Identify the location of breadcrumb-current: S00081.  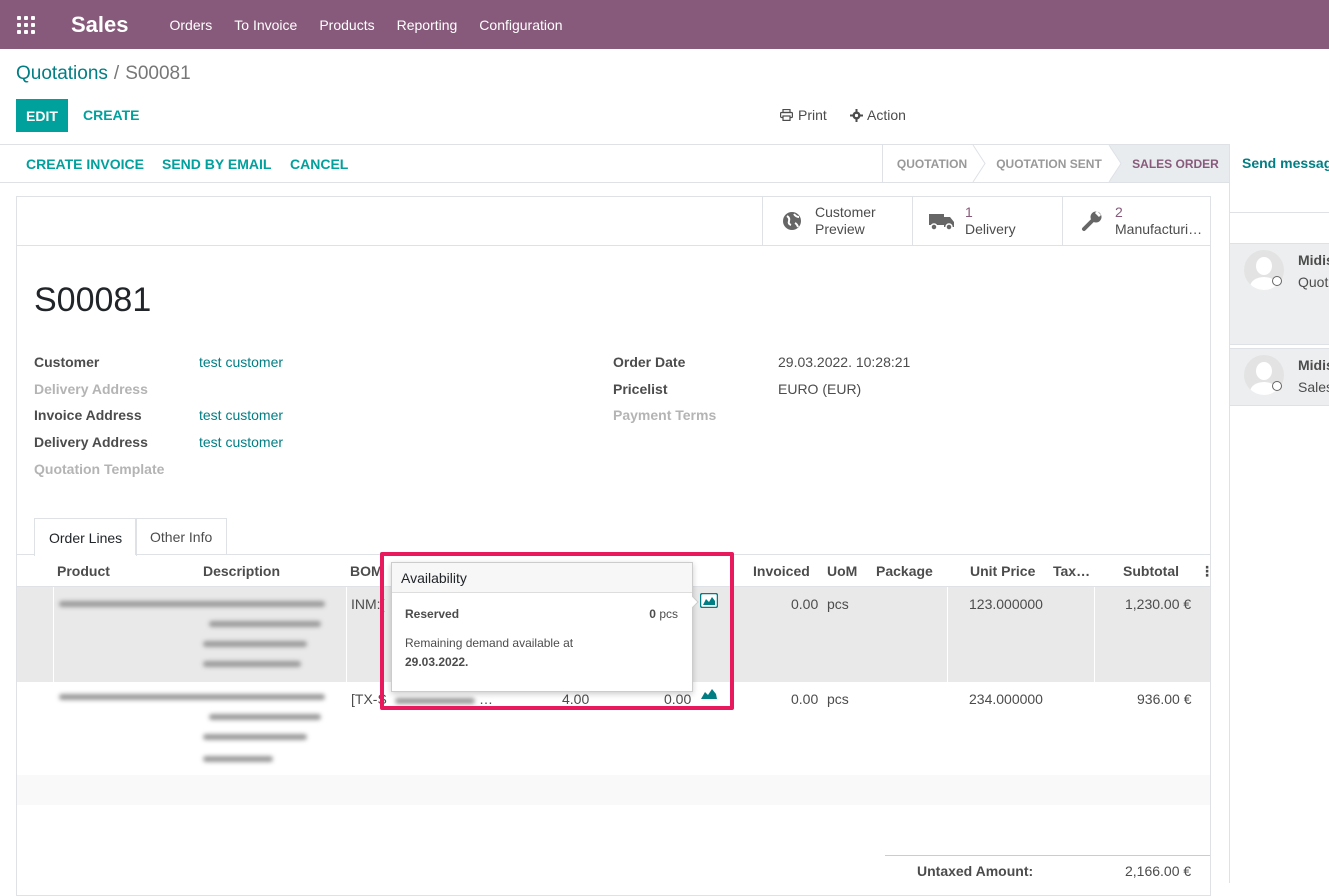
(158, 73).